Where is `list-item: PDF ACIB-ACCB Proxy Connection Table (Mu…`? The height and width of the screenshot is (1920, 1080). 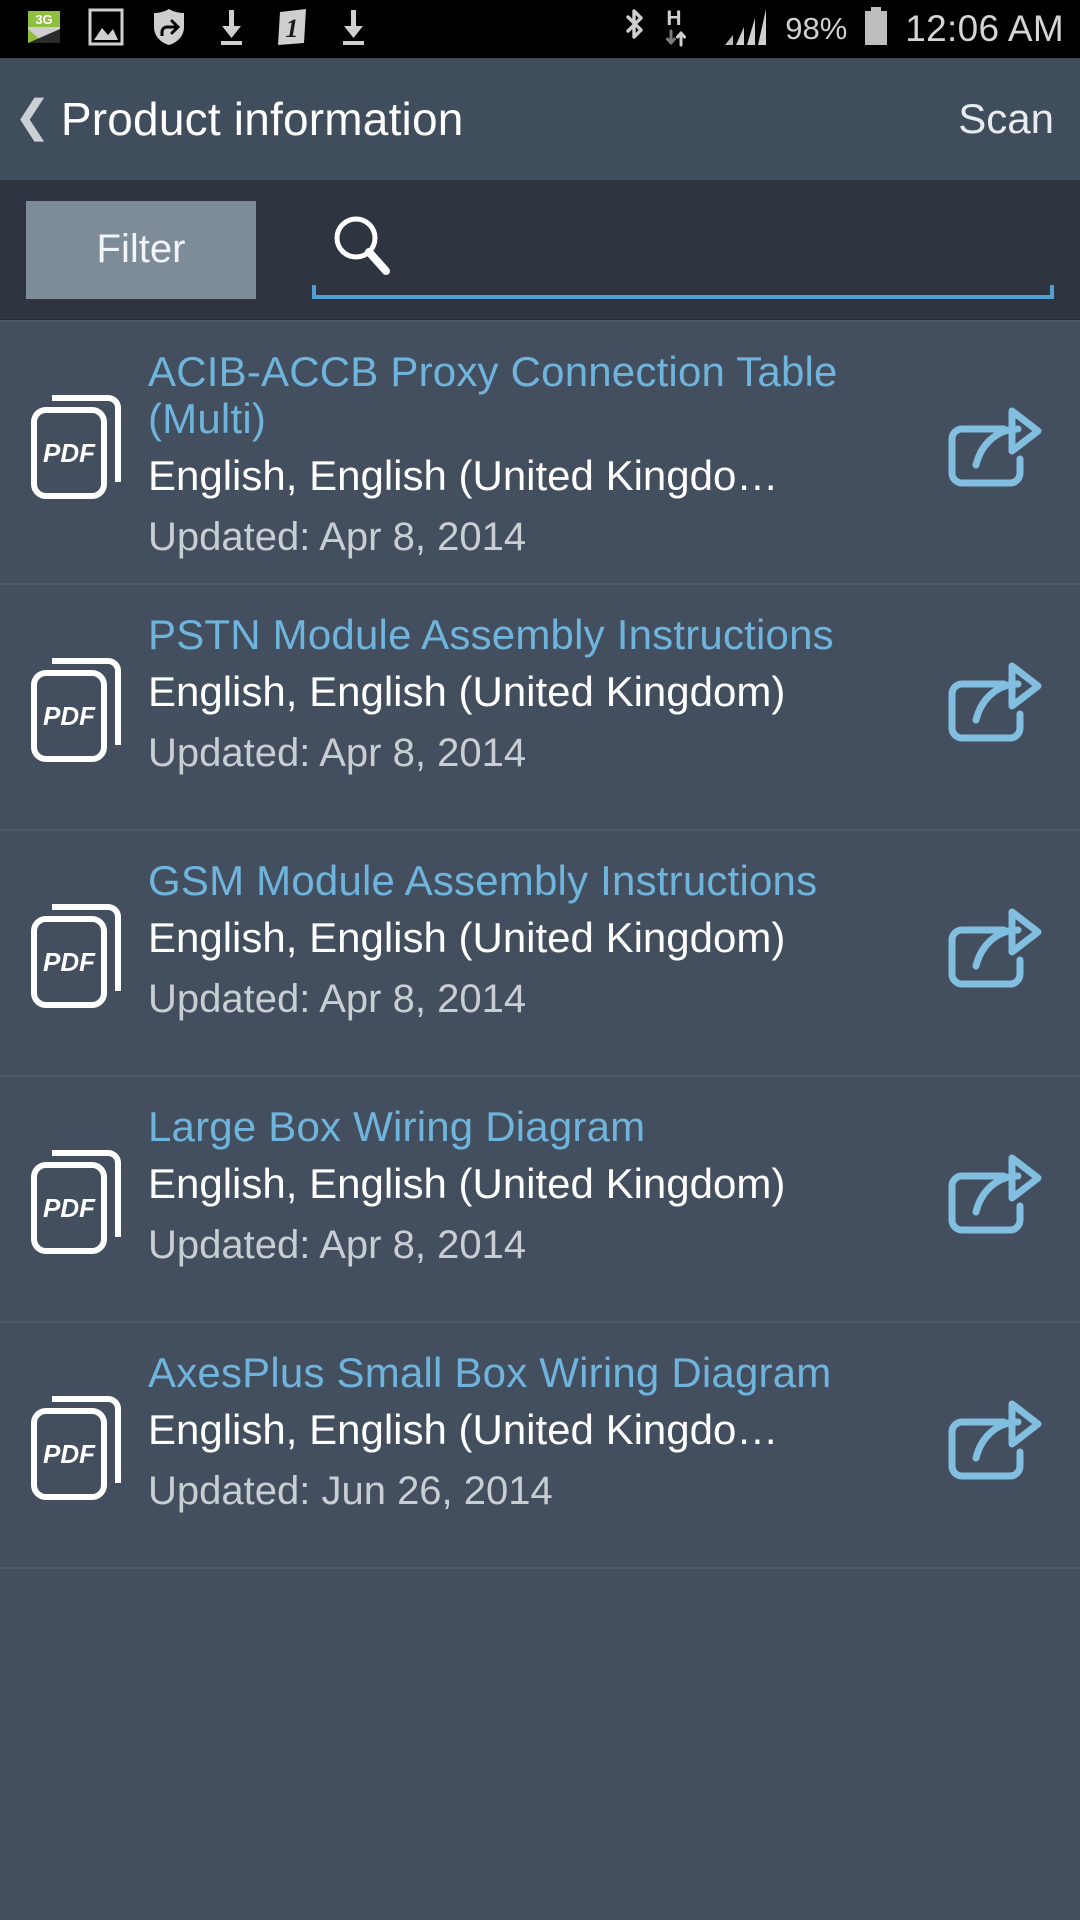
list-item: PDF ACIB-ACCB Proxy Connection Table (Mu… is located at coordinates (540, 451).